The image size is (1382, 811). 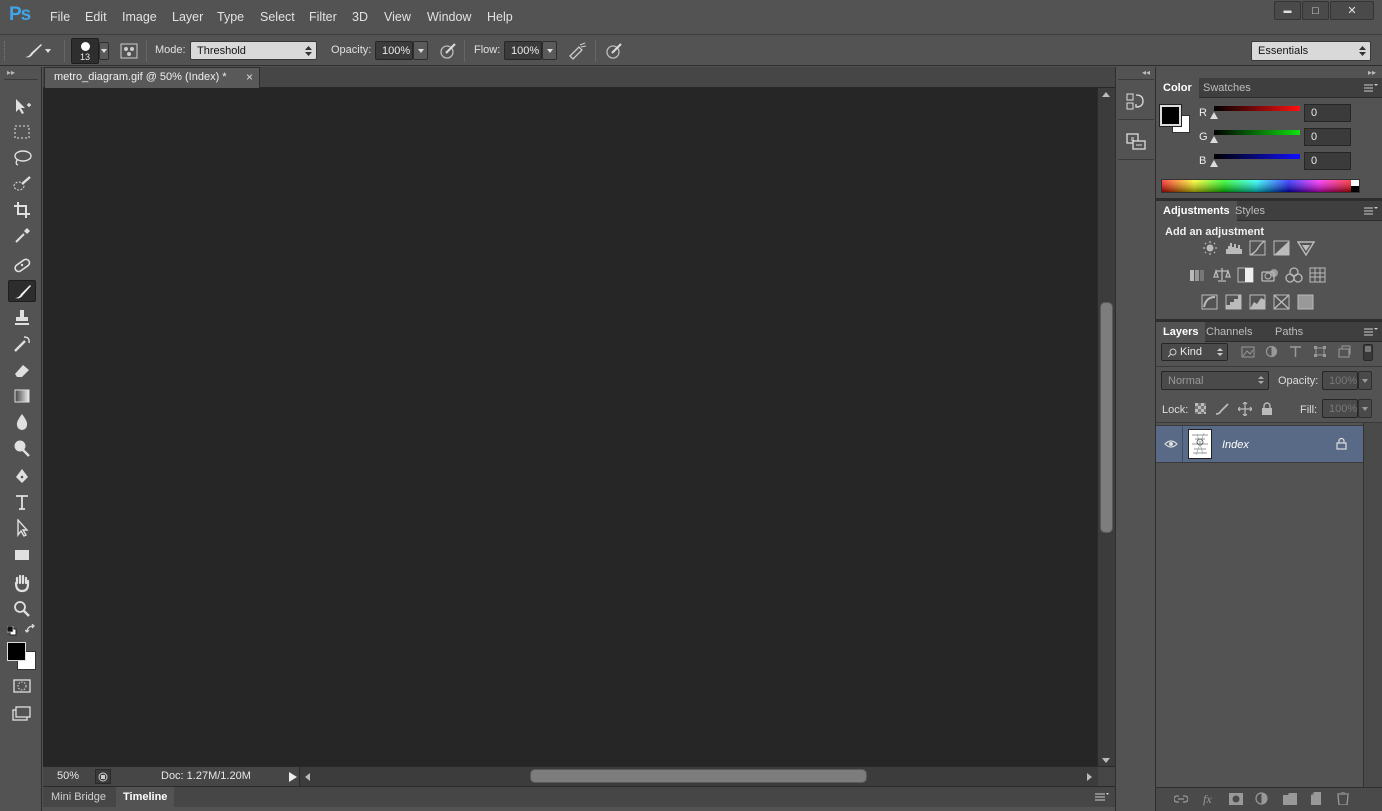 I want to click on color-lookup-icon, so click(x=1318, y=275).